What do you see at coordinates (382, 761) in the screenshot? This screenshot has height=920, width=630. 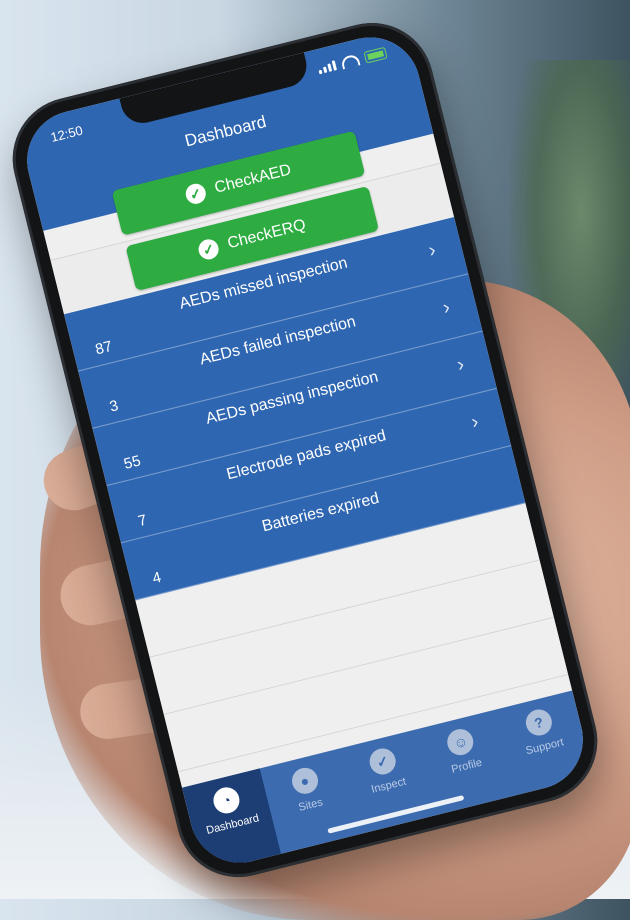 I see `check-circle-icon: ✓` at bounding box center [382, 761].